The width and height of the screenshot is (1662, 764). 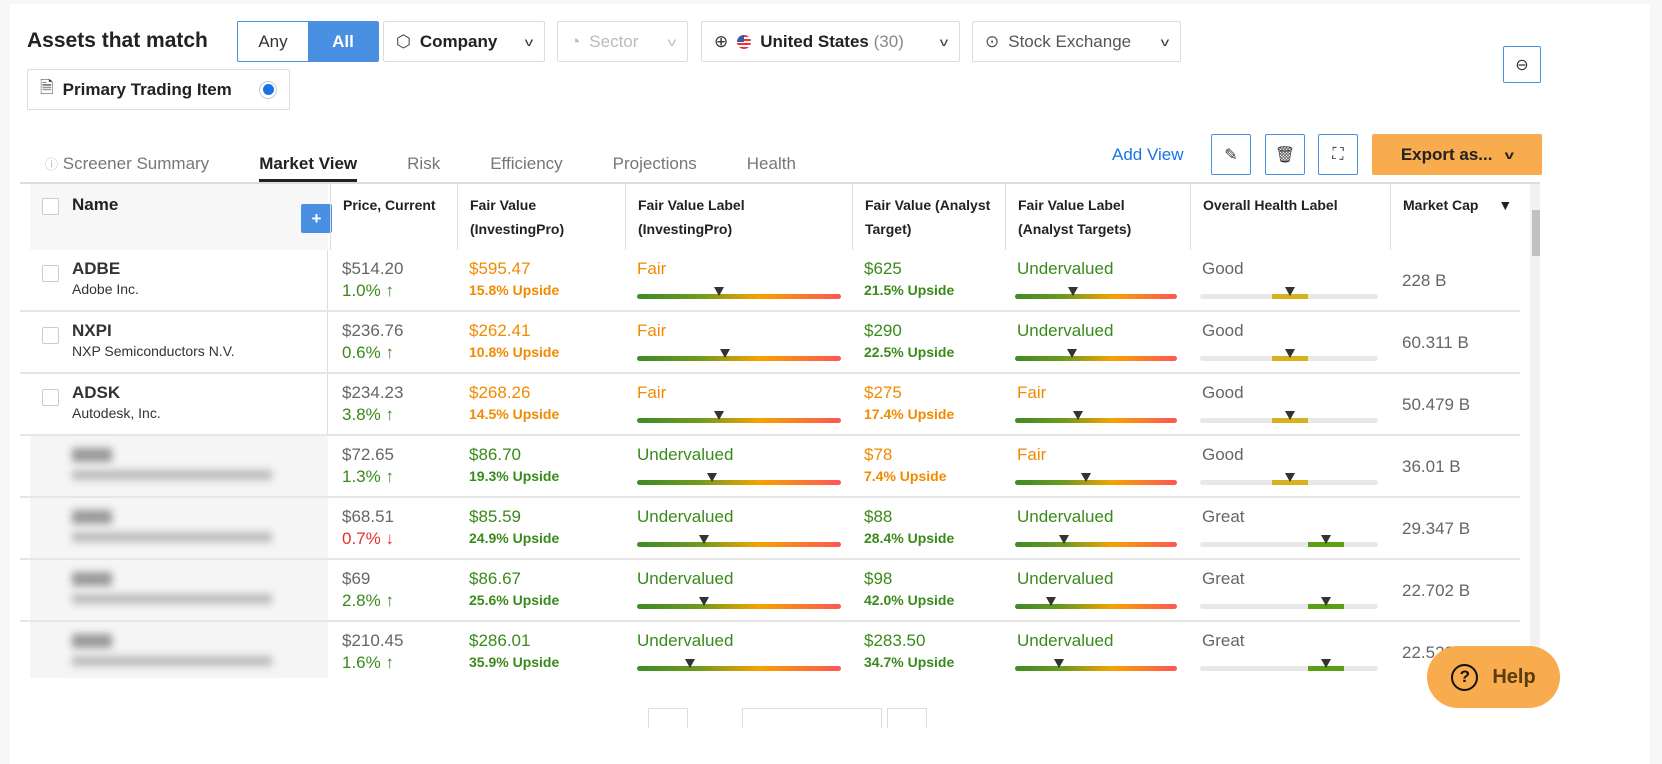 What do you see at coordinates (394, 590) in the screenshot?
I see `price-cell: $69 2.8% ↑` at bounding box center [394, 590].